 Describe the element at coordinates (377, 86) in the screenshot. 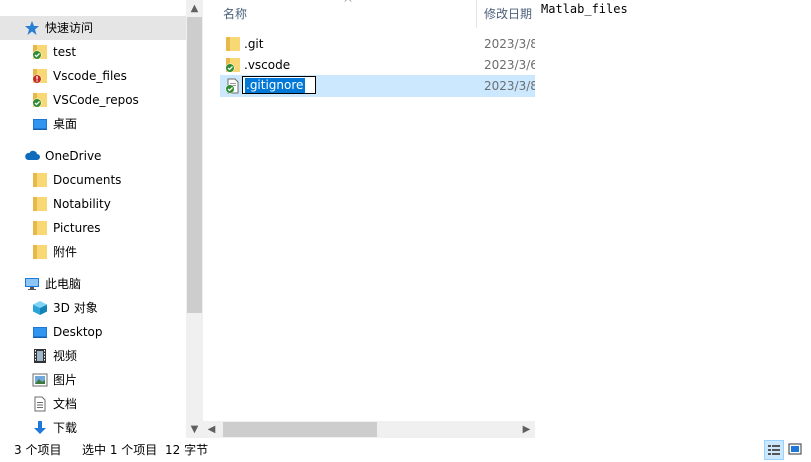

I see `file-row-selected: .gitignore 2023/3/8` at that location.